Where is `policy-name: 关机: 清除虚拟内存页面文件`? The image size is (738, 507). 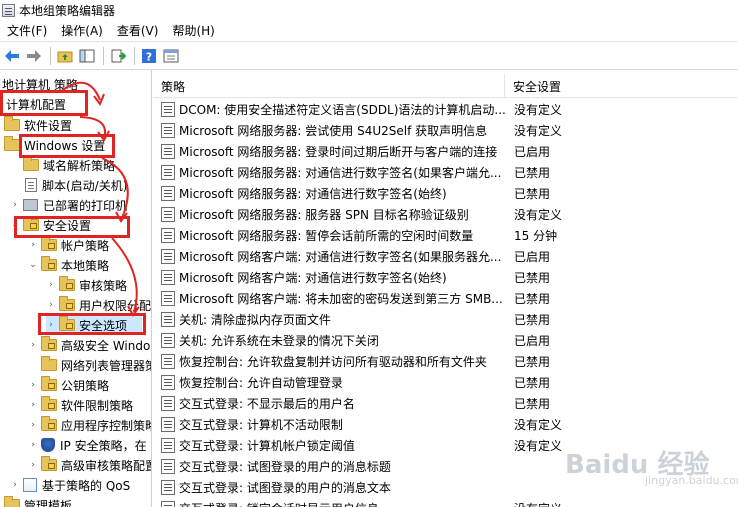
policy-name: 关机: 清除虚拟内存页面文件 is located at coordinates (255, 320).